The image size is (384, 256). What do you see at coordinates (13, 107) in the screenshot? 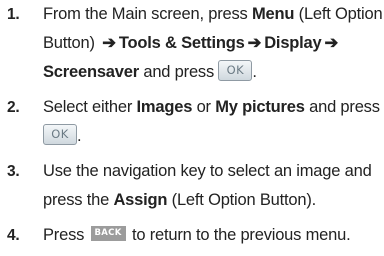
I see `step-number: 2.` at bounding box center [13, 107].